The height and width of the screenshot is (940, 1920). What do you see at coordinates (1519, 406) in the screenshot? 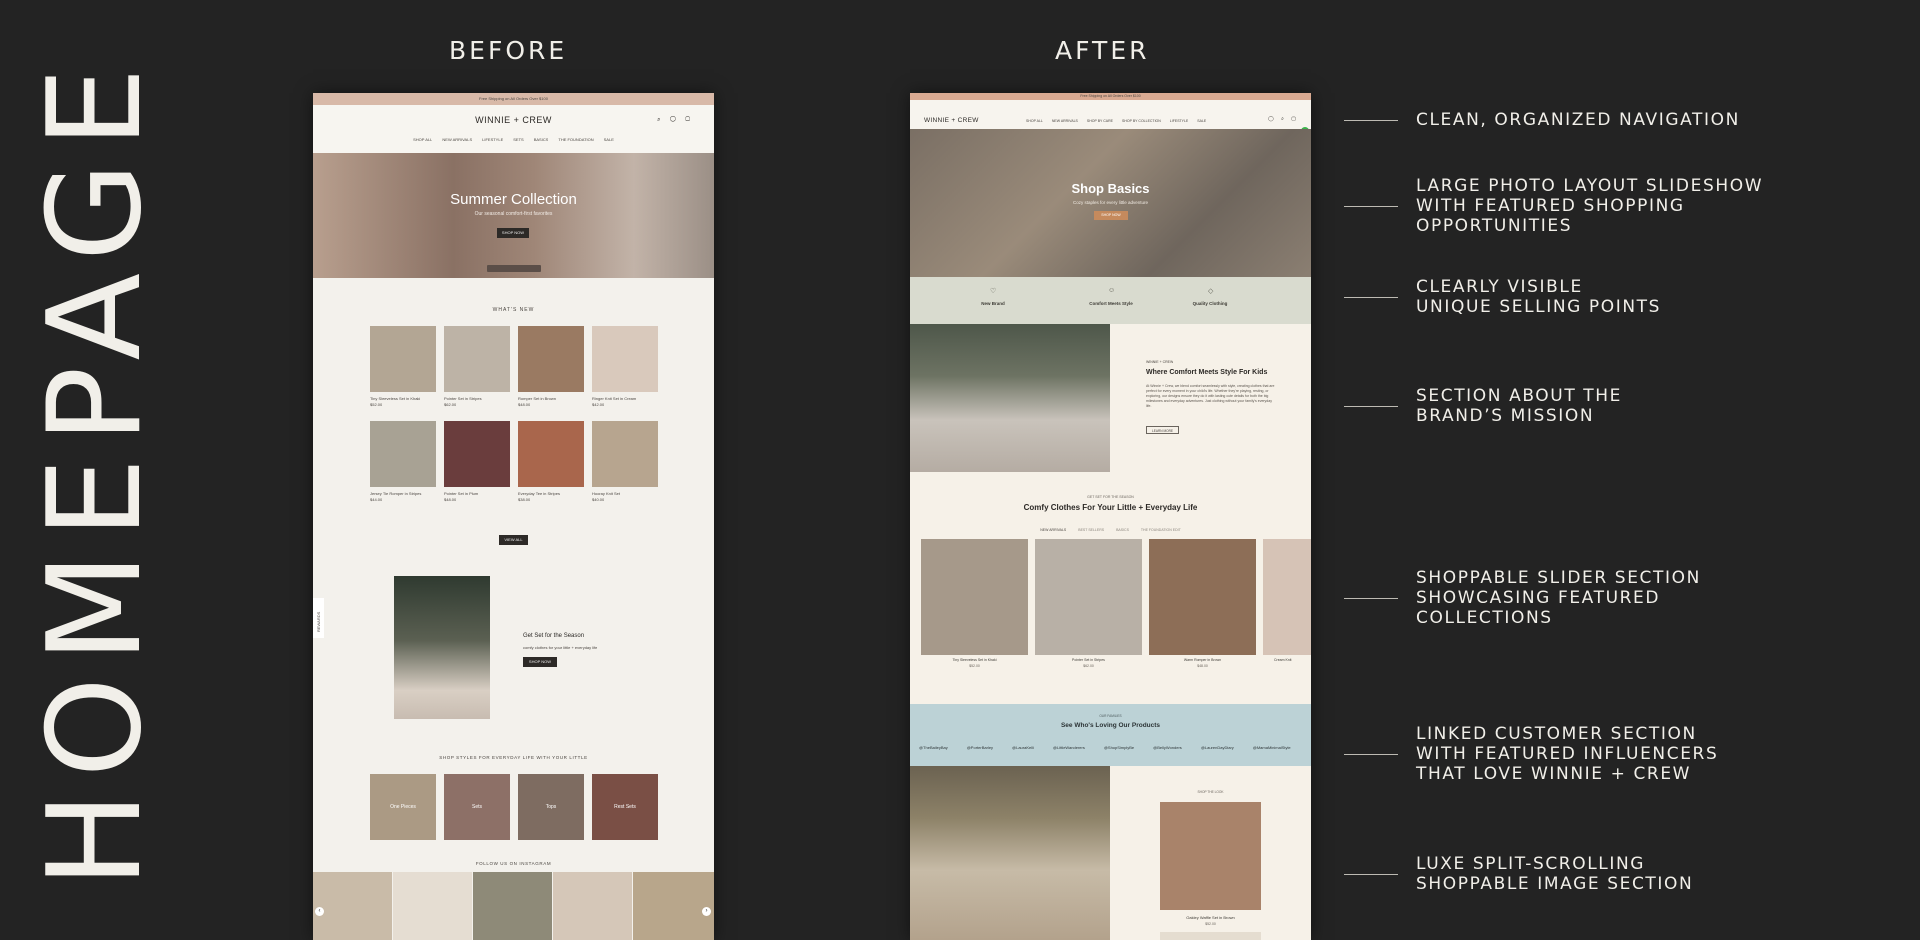
I see `annotation-text: SECTION ABOUT THE BRAND’S MISSION` at bounding box center [1519, 406].